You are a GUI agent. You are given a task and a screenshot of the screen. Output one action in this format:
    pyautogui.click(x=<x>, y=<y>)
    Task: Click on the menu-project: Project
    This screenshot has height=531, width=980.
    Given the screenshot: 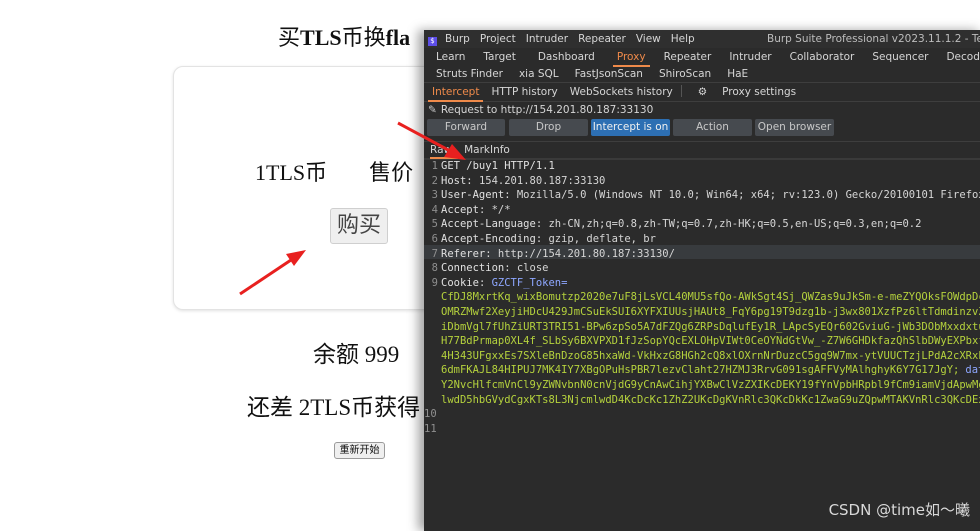 What is the action you would take?
    pyautogui.click(x=498, y=39)
    